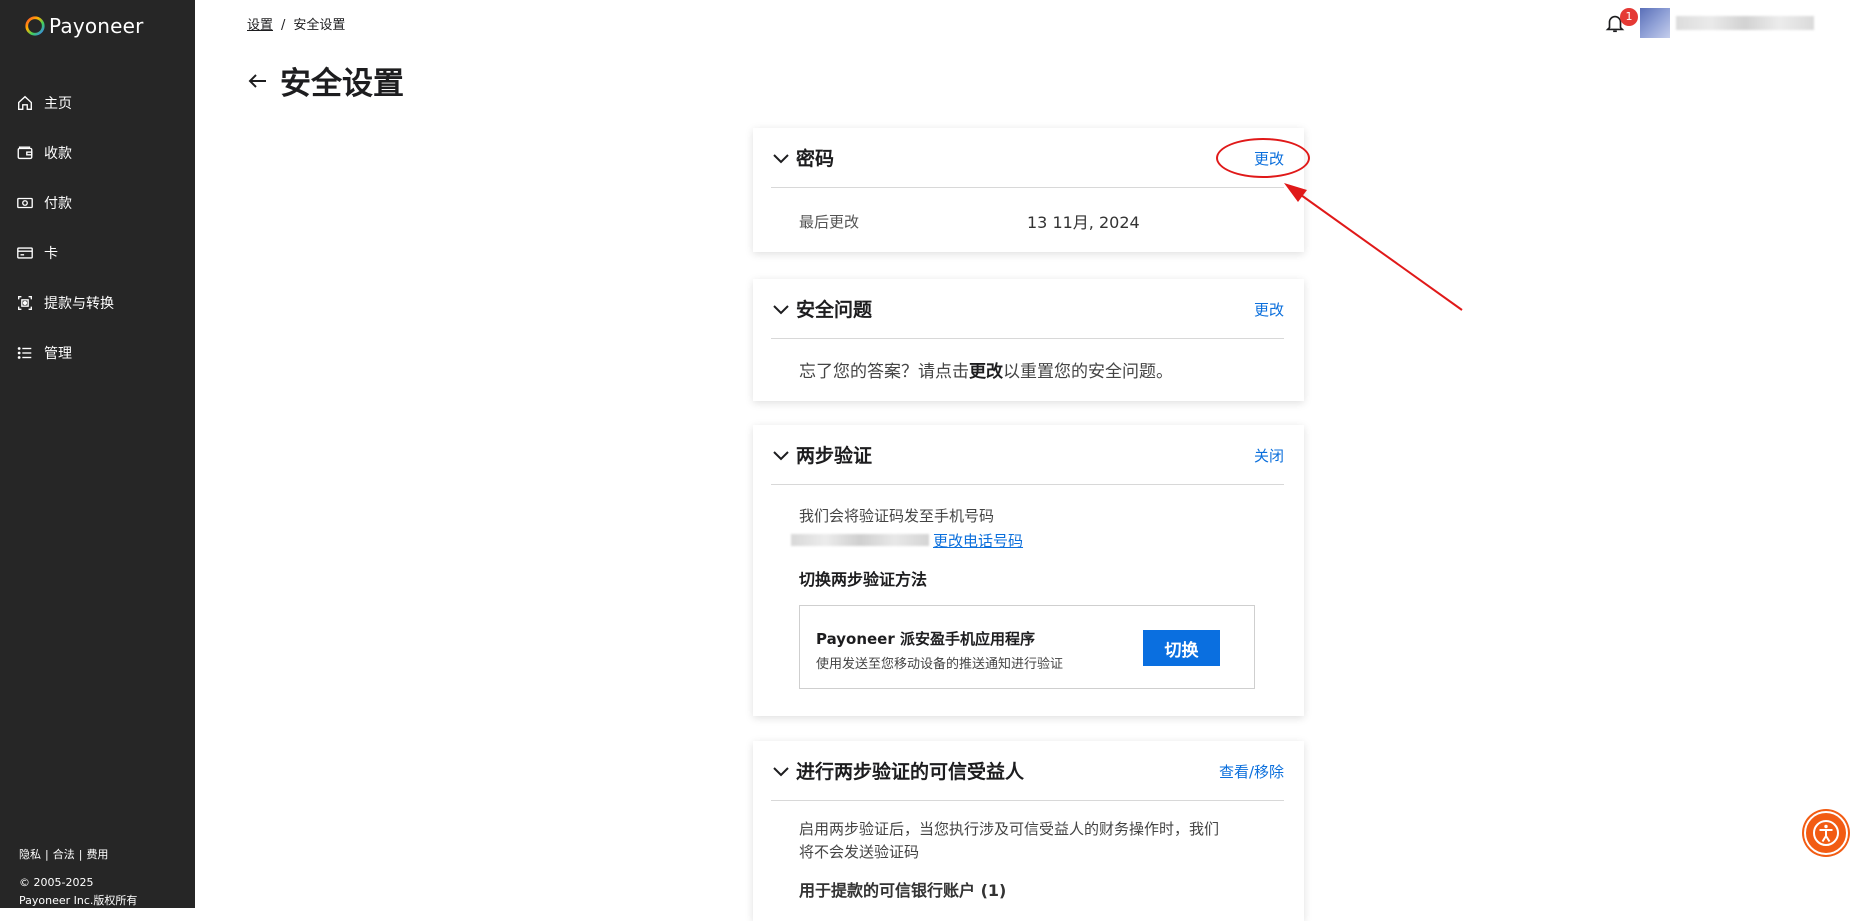 The image size is (1856, 921). What do you see at coordinates (78, 900) in the screenshot?
I see `copyright-company: Payoneer Inc.版权所有` at bounding box center [78, 900].